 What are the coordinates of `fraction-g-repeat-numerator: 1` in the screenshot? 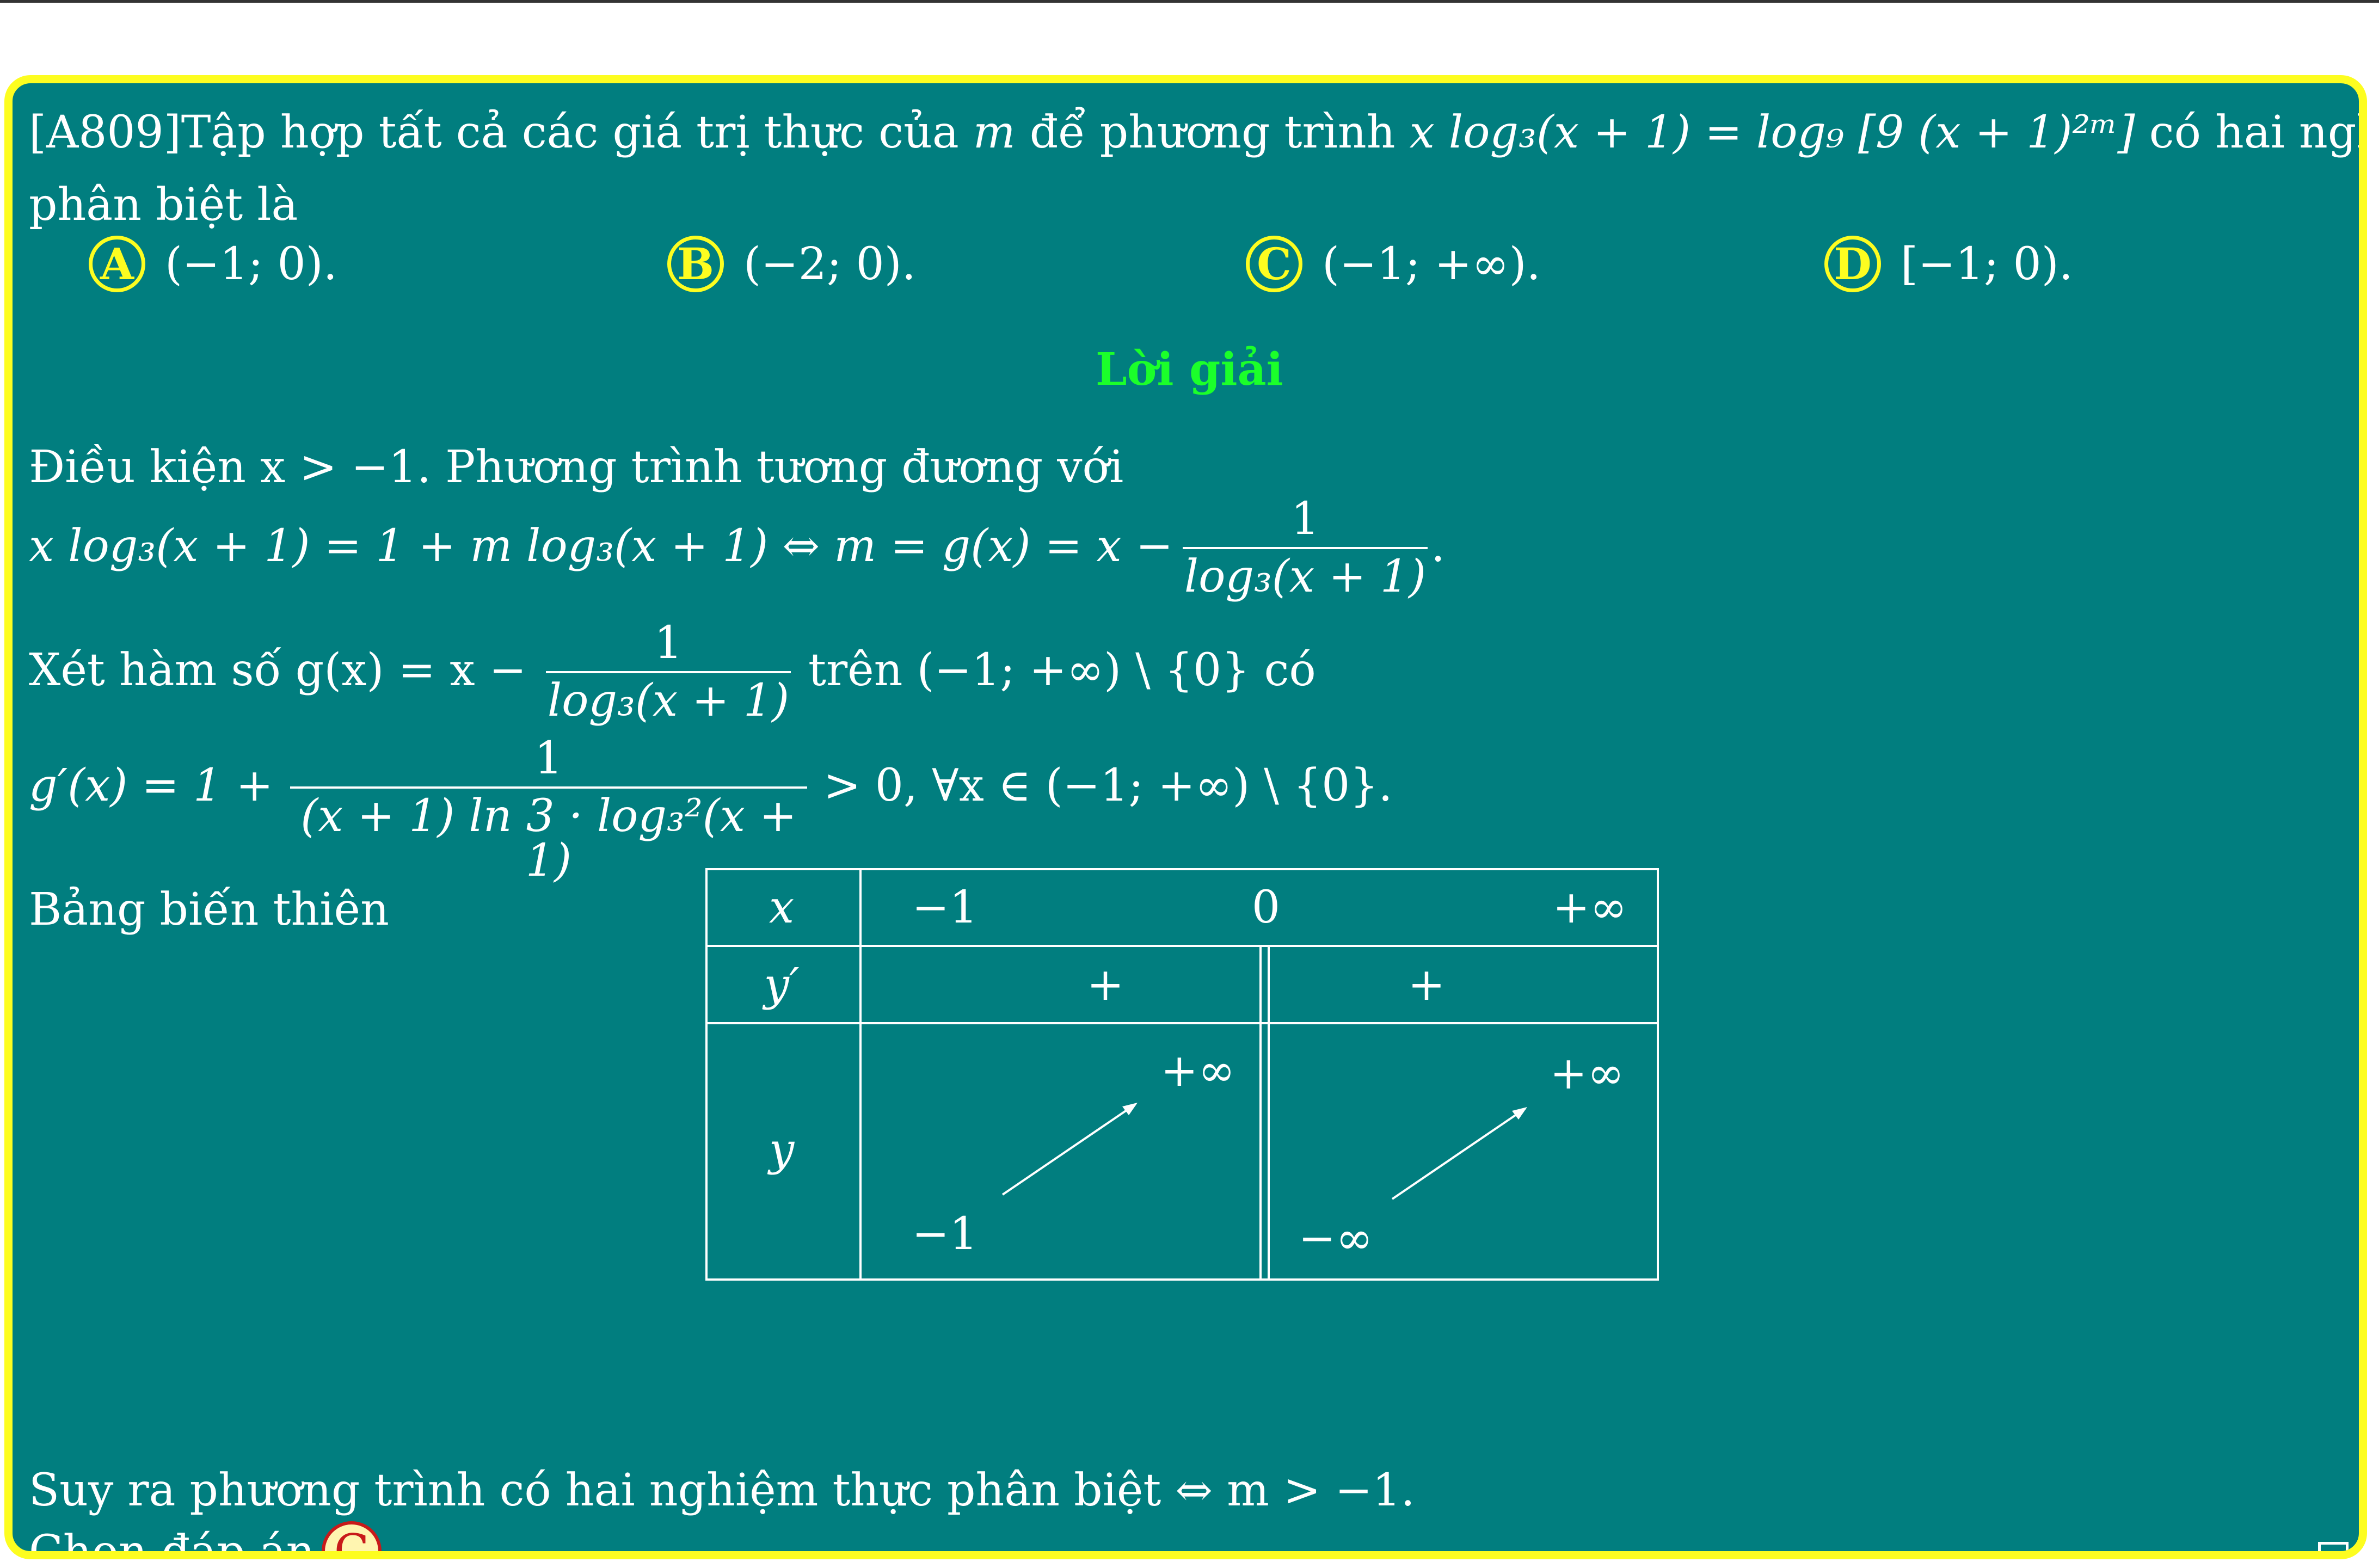 It's located at (668, 643).